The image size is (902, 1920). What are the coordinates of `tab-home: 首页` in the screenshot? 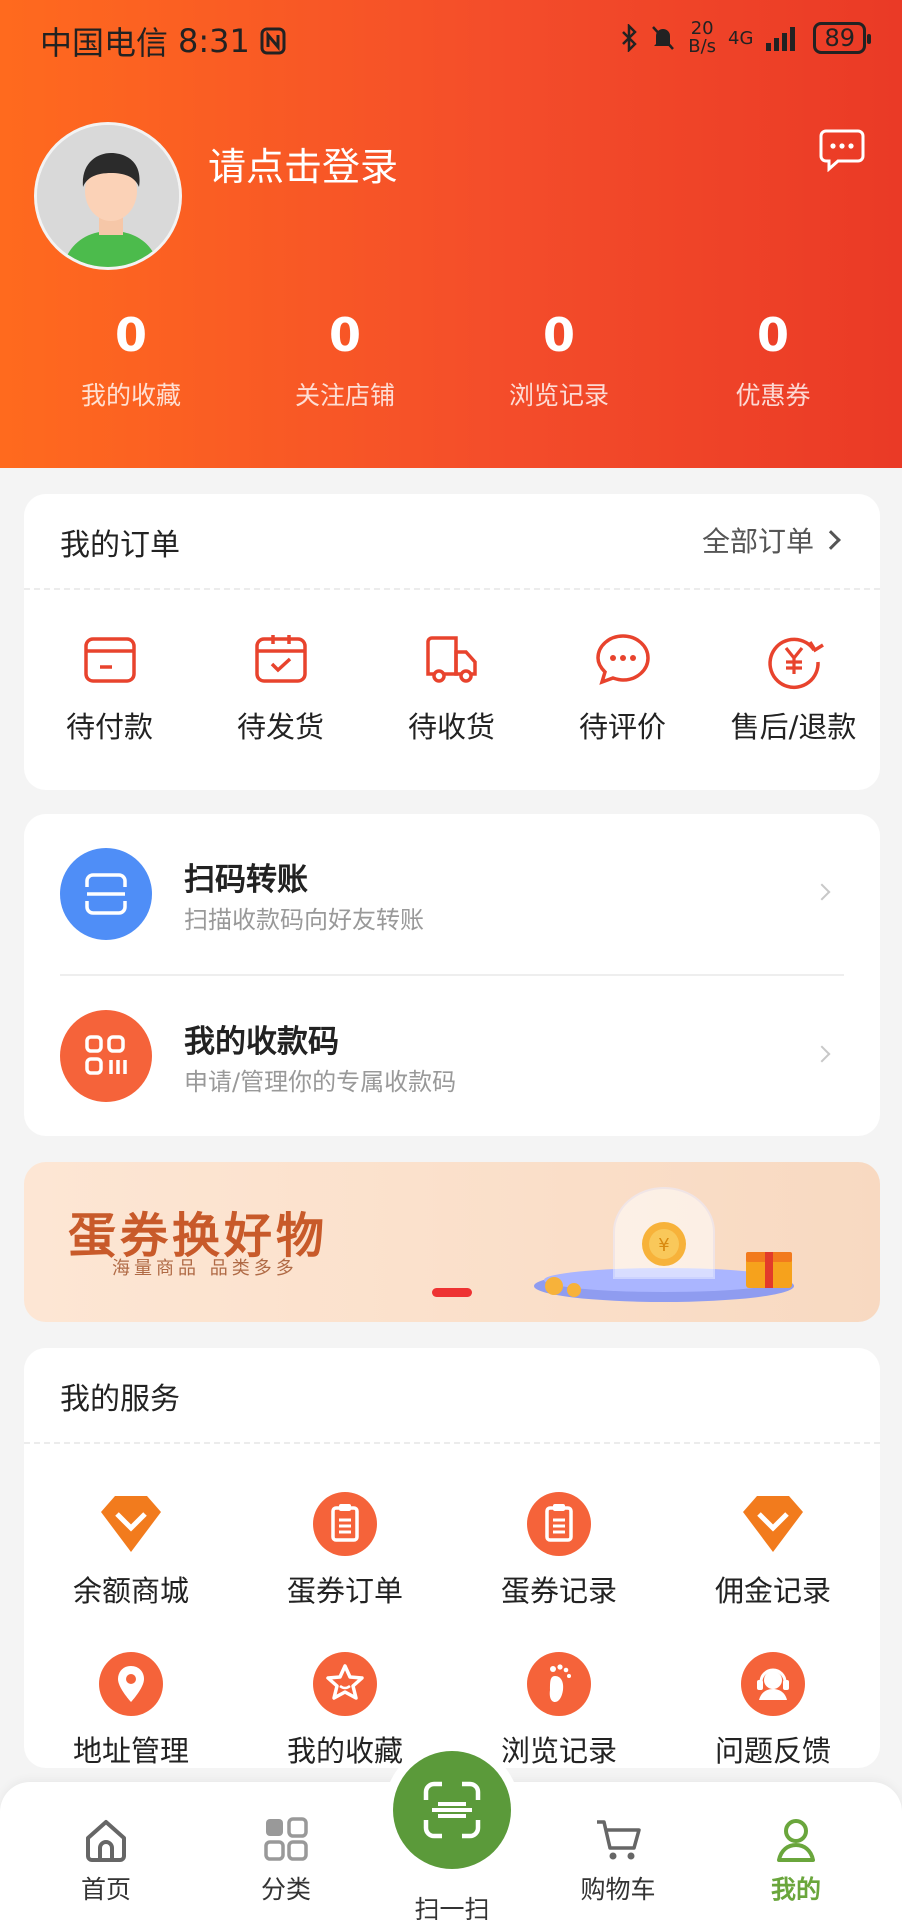 It's located at (106, 1860).